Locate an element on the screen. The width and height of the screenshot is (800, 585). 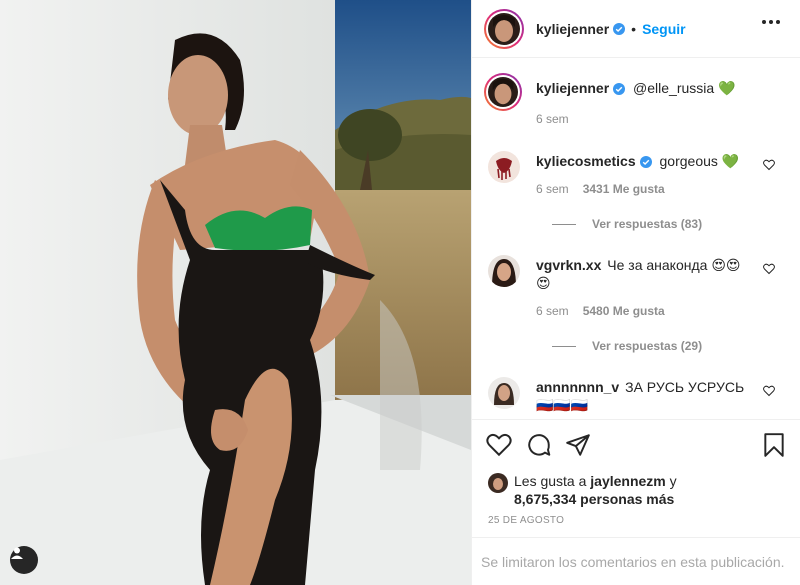
comment-item: annnnnnn_v ЗА РУСЬ УСРУСЬ🇷🇺🇷🇺🇷🇺 is located at coordinates (636, 396).